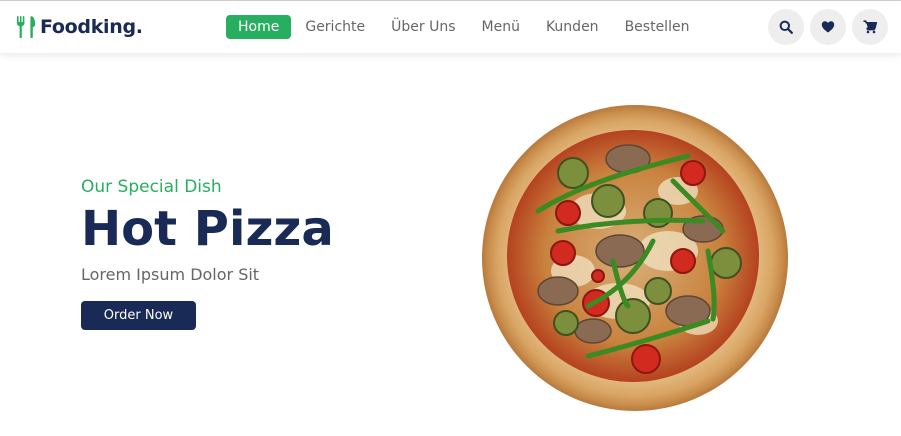 Image resolution: width=901 pixels, height=436 pixels. Describe the element at coordinates (151, 187) in the screenshot. I see `hero-subtitle: Our Special Dish` at that location.